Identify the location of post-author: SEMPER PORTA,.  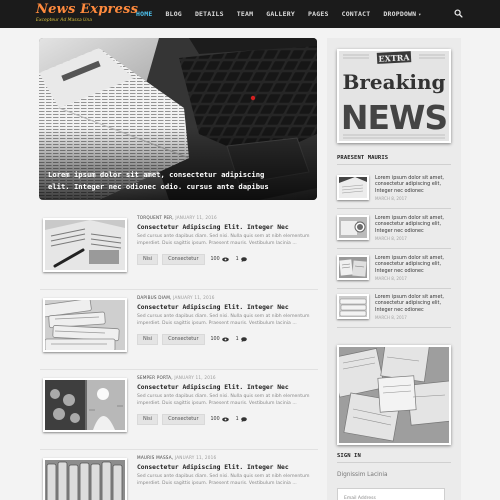
(155, 377).